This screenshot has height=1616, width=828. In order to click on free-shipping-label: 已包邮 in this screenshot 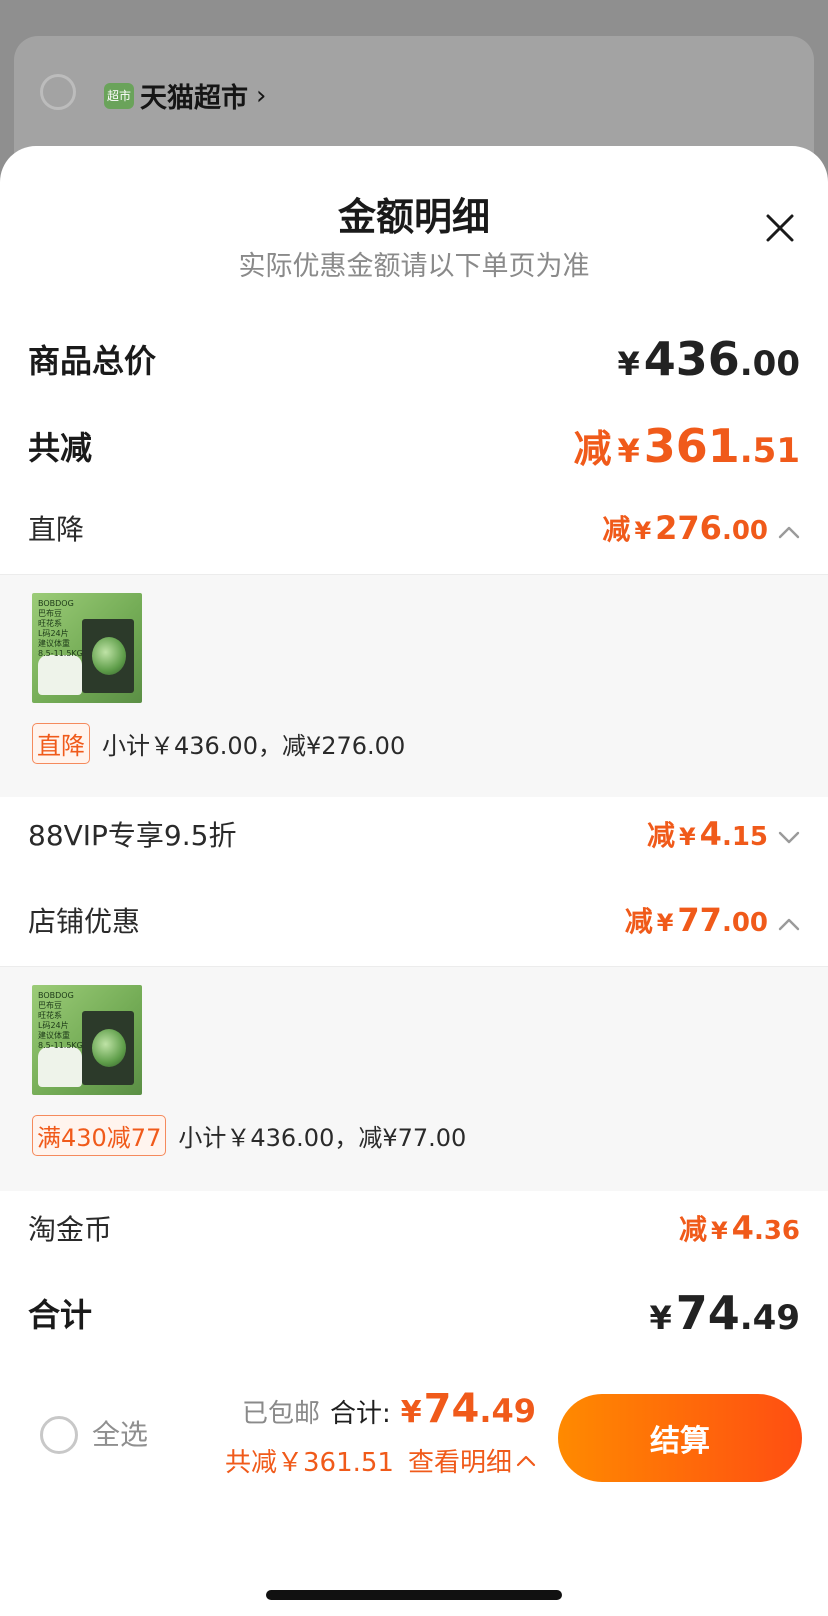, I will do `click(280, 1414)`.